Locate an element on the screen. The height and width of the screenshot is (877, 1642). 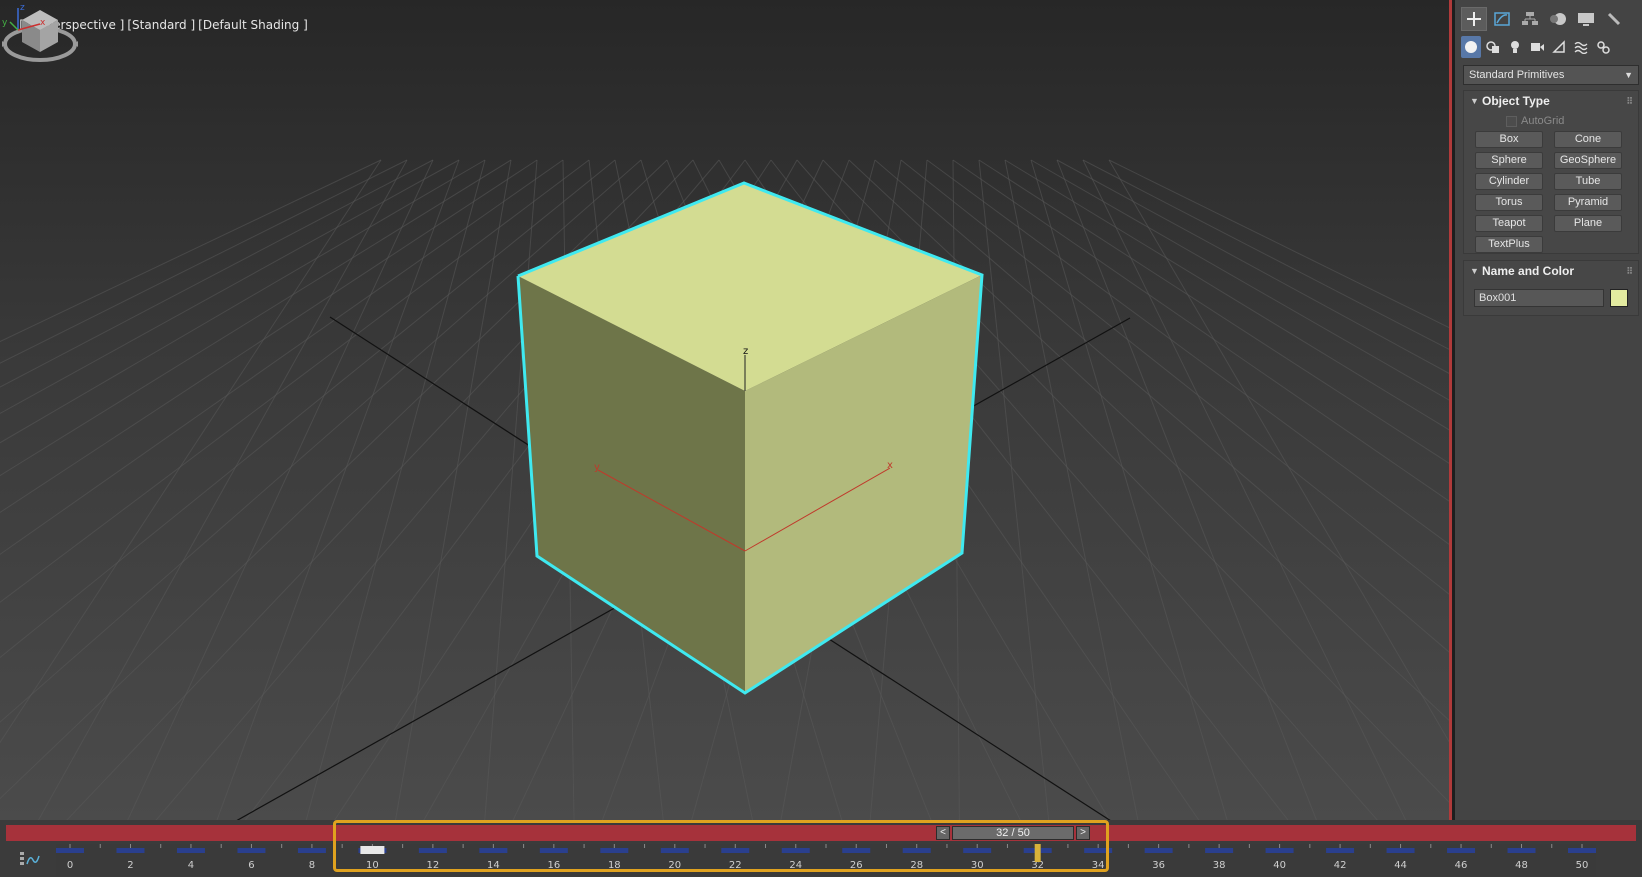
textplus-button: TextPlus is located at coordinates (1509, 244).